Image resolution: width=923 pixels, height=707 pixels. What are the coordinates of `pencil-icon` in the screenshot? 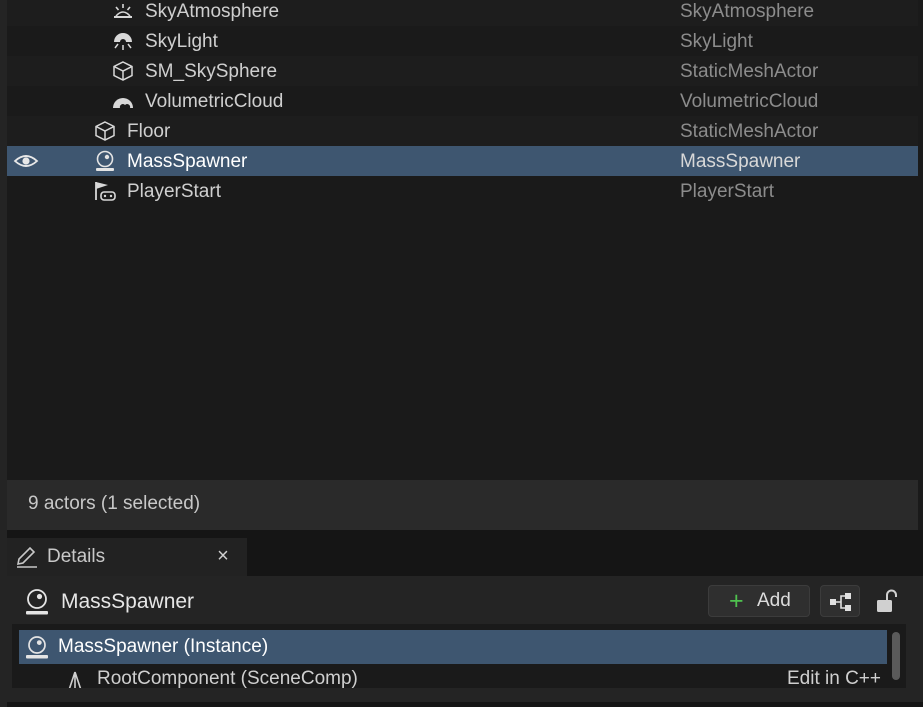 It's located at (27, 557).